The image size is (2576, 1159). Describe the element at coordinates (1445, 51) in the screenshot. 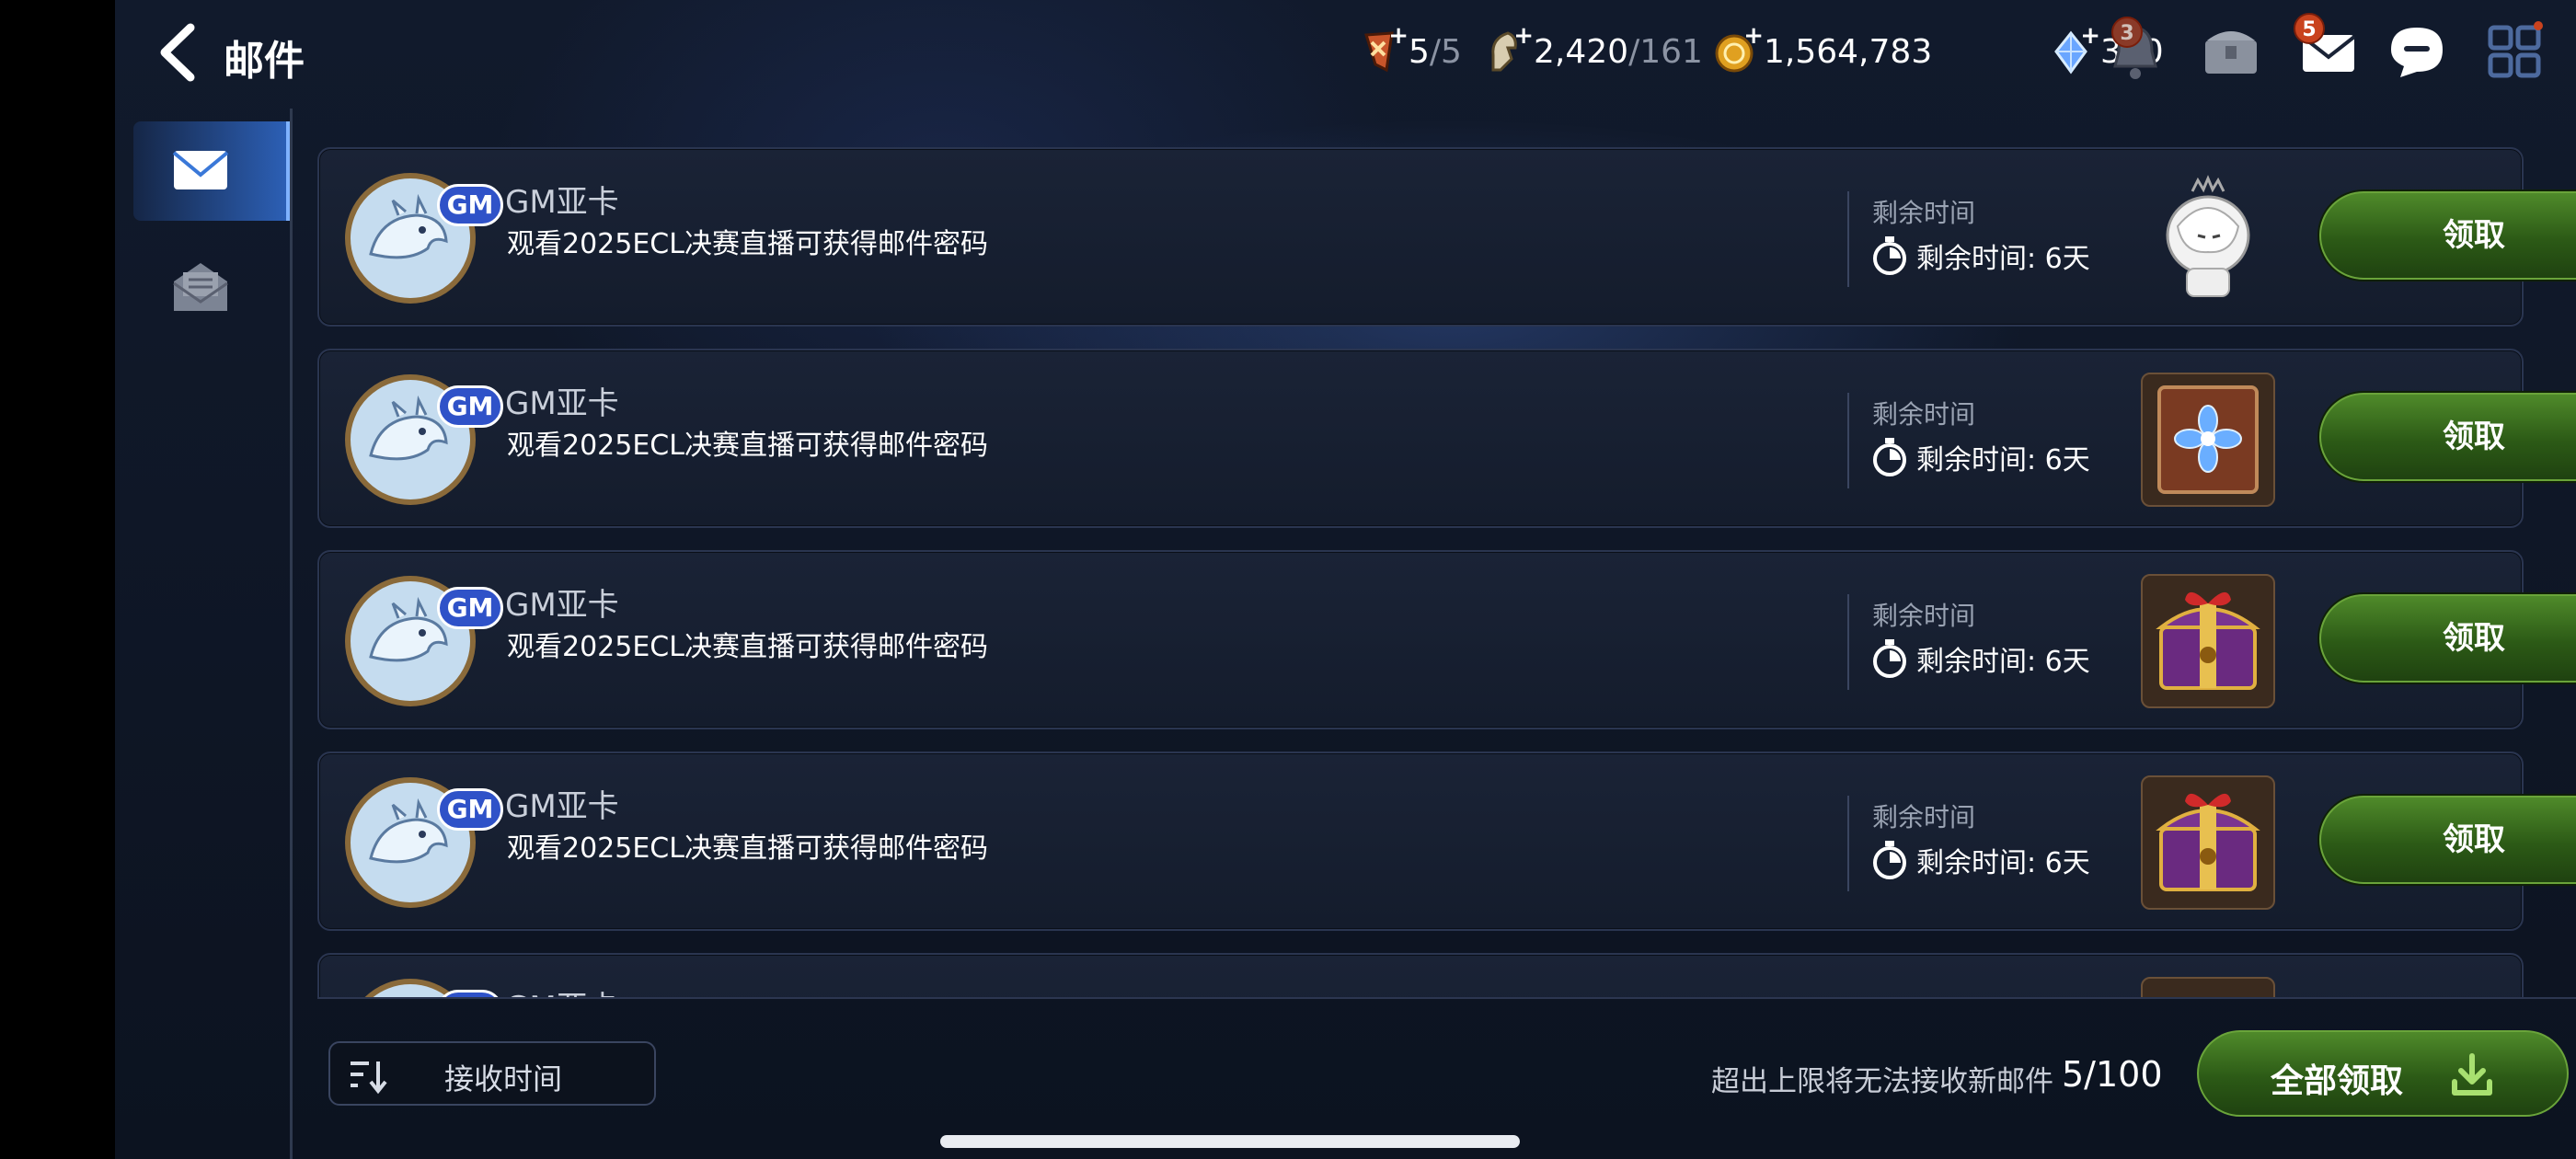

I see `stamina-max: /5` at that location.